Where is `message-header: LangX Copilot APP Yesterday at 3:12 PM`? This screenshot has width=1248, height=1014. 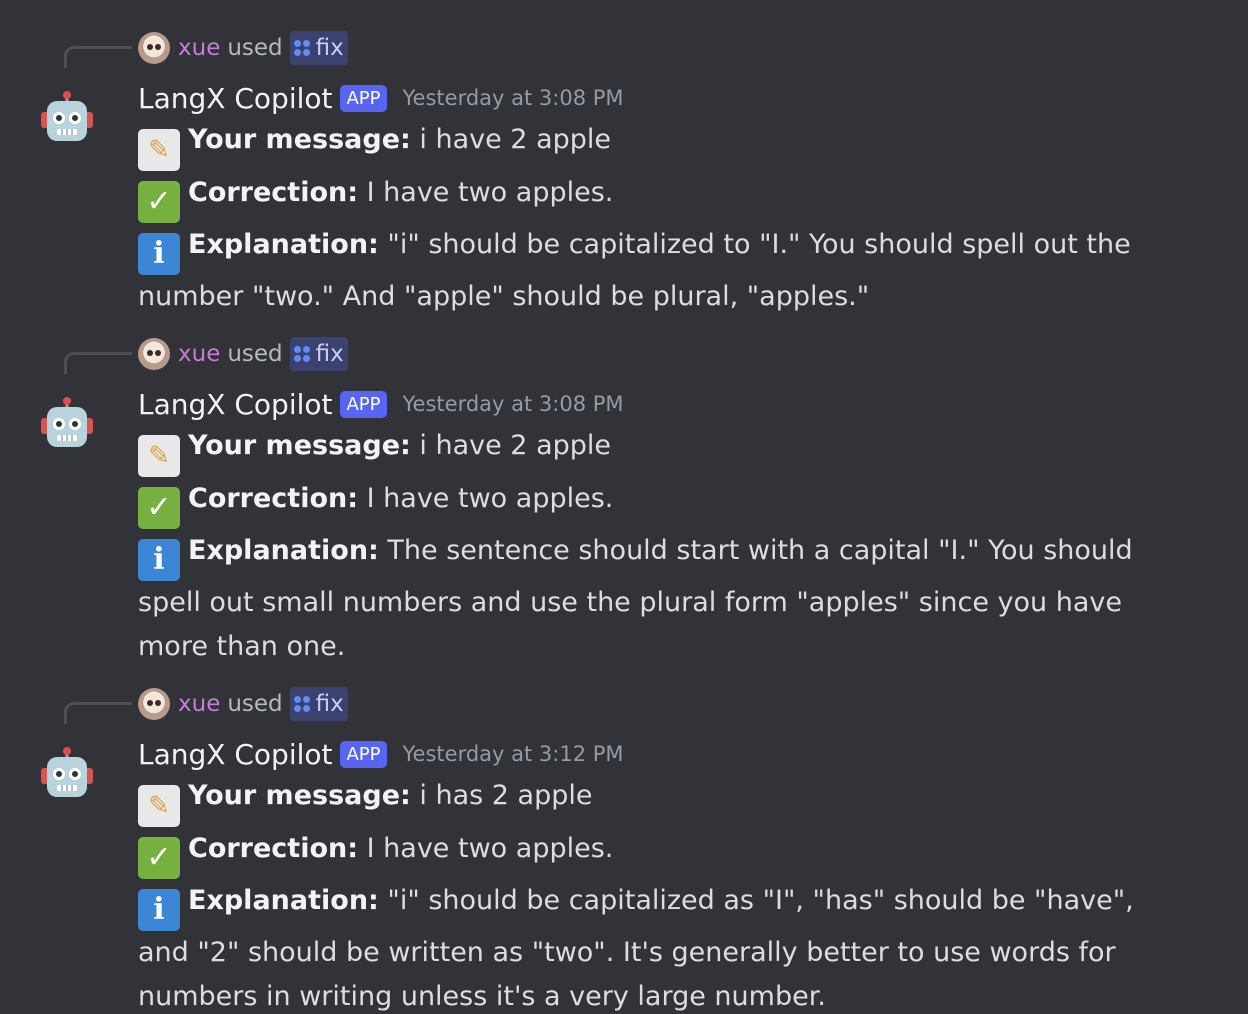 message-header: LangX Copilot APP Yesterday at 3:12 PM is located at coordinates (381, 754).